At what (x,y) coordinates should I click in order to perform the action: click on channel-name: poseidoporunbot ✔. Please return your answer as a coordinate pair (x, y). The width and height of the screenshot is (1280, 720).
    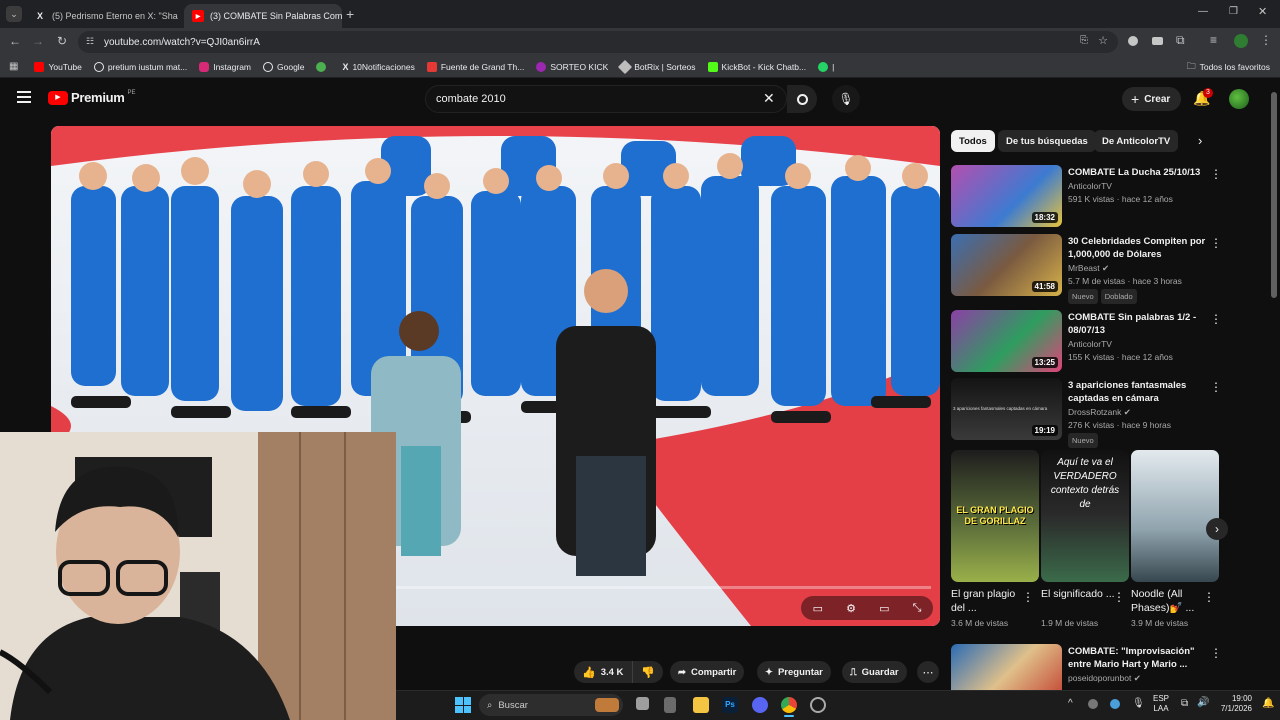
    Looking at the image, I should click on (1104, 678).